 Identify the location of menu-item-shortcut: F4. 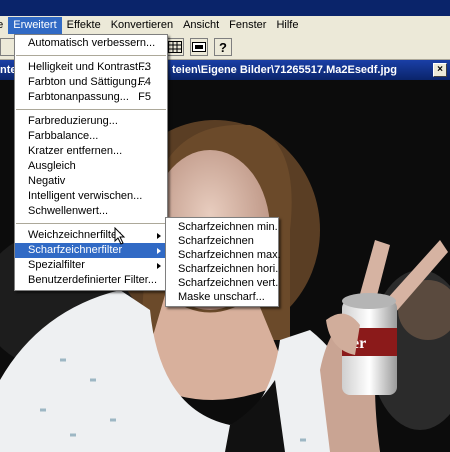
(144, 82).